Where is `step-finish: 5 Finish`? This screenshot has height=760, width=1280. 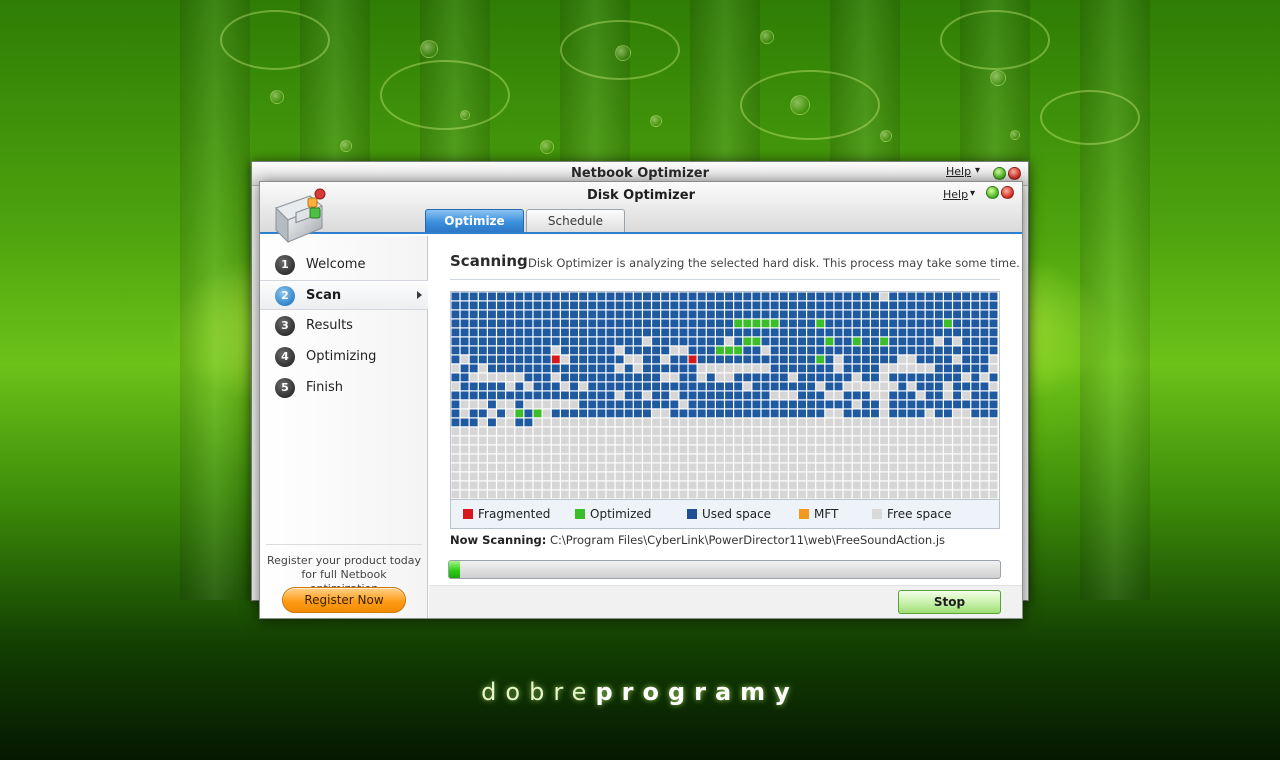 step-finish: 5 Finish is located at coordinates (344, 388).